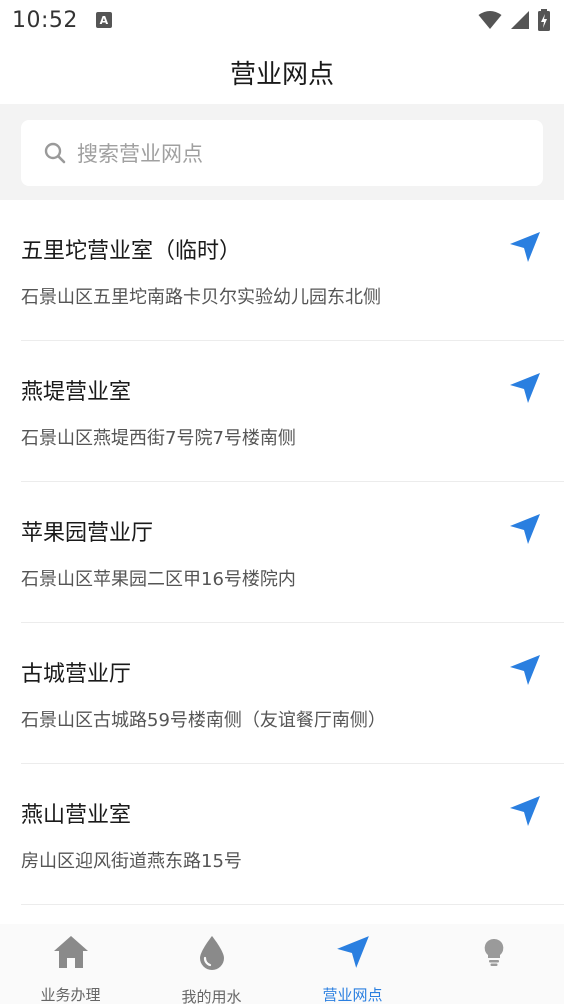  What do you see at coordinates (292, 834) in the screenshot?
I see `list-item: 燕山营业室 房山区迎风街道燕东路15号` at bounding box center [292, 834].